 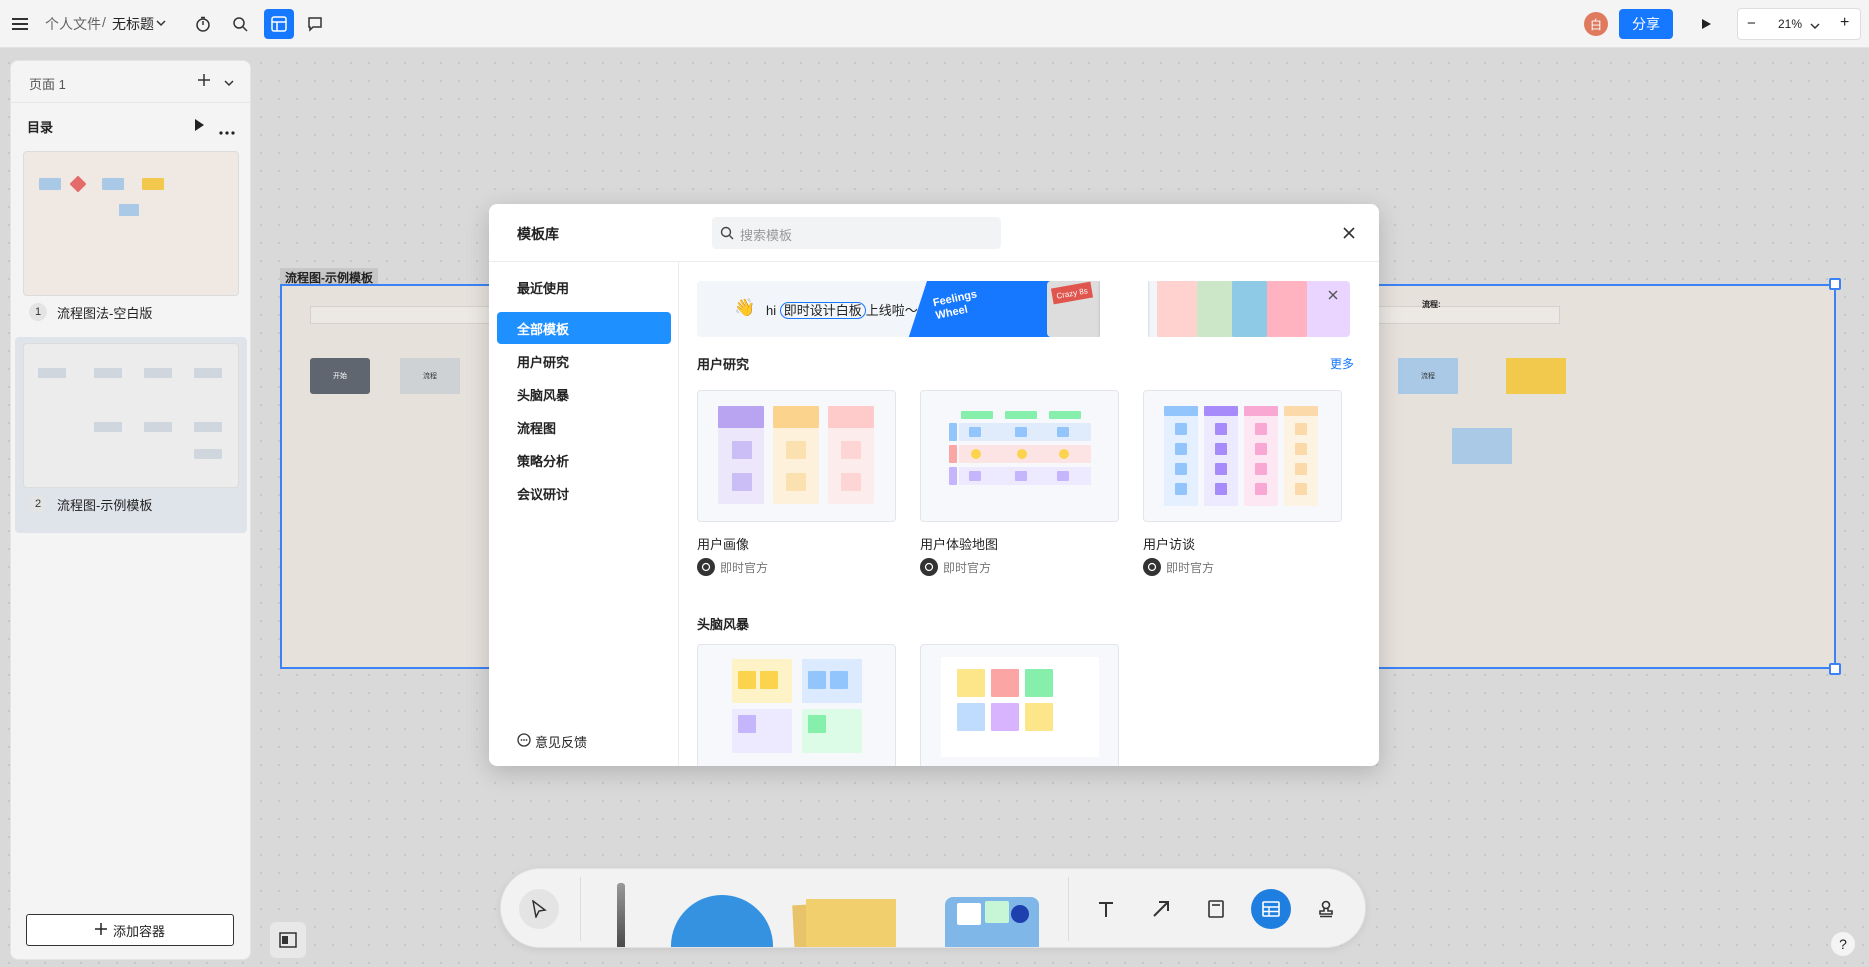 I want to click on feedback-label: 意见反馈, so click(x=561, y=742).